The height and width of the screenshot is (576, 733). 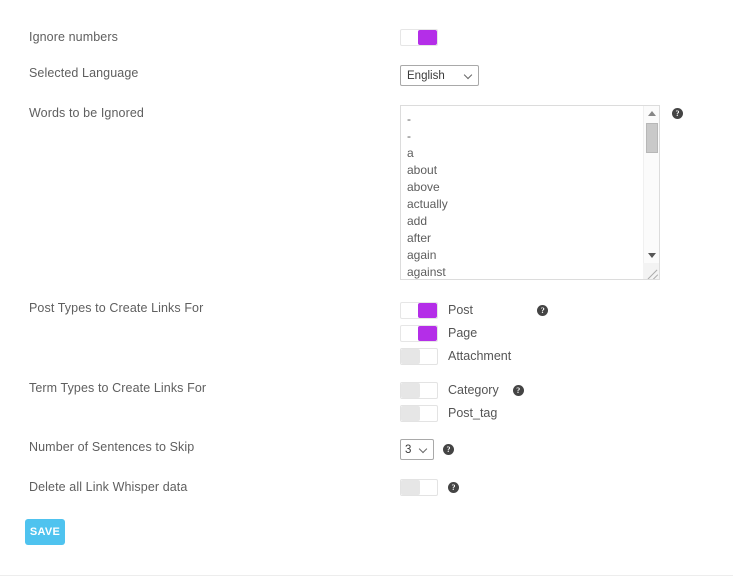 What do you see at coordinates (518, 390) in the screenshot?
I see `help-circle-icon-term-types: ?` at bounding box center [518, 390].